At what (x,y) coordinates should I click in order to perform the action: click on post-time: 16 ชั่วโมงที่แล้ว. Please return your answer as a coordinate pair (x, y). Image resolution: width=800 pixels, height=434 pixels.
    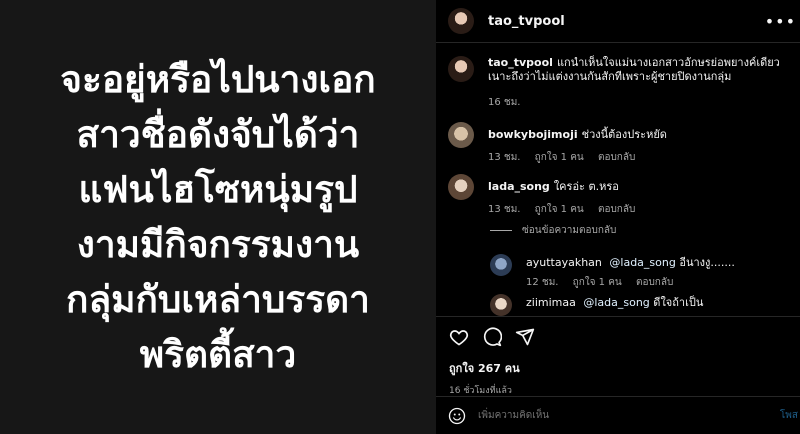
    Looking at the image, I should click on (624, 390).